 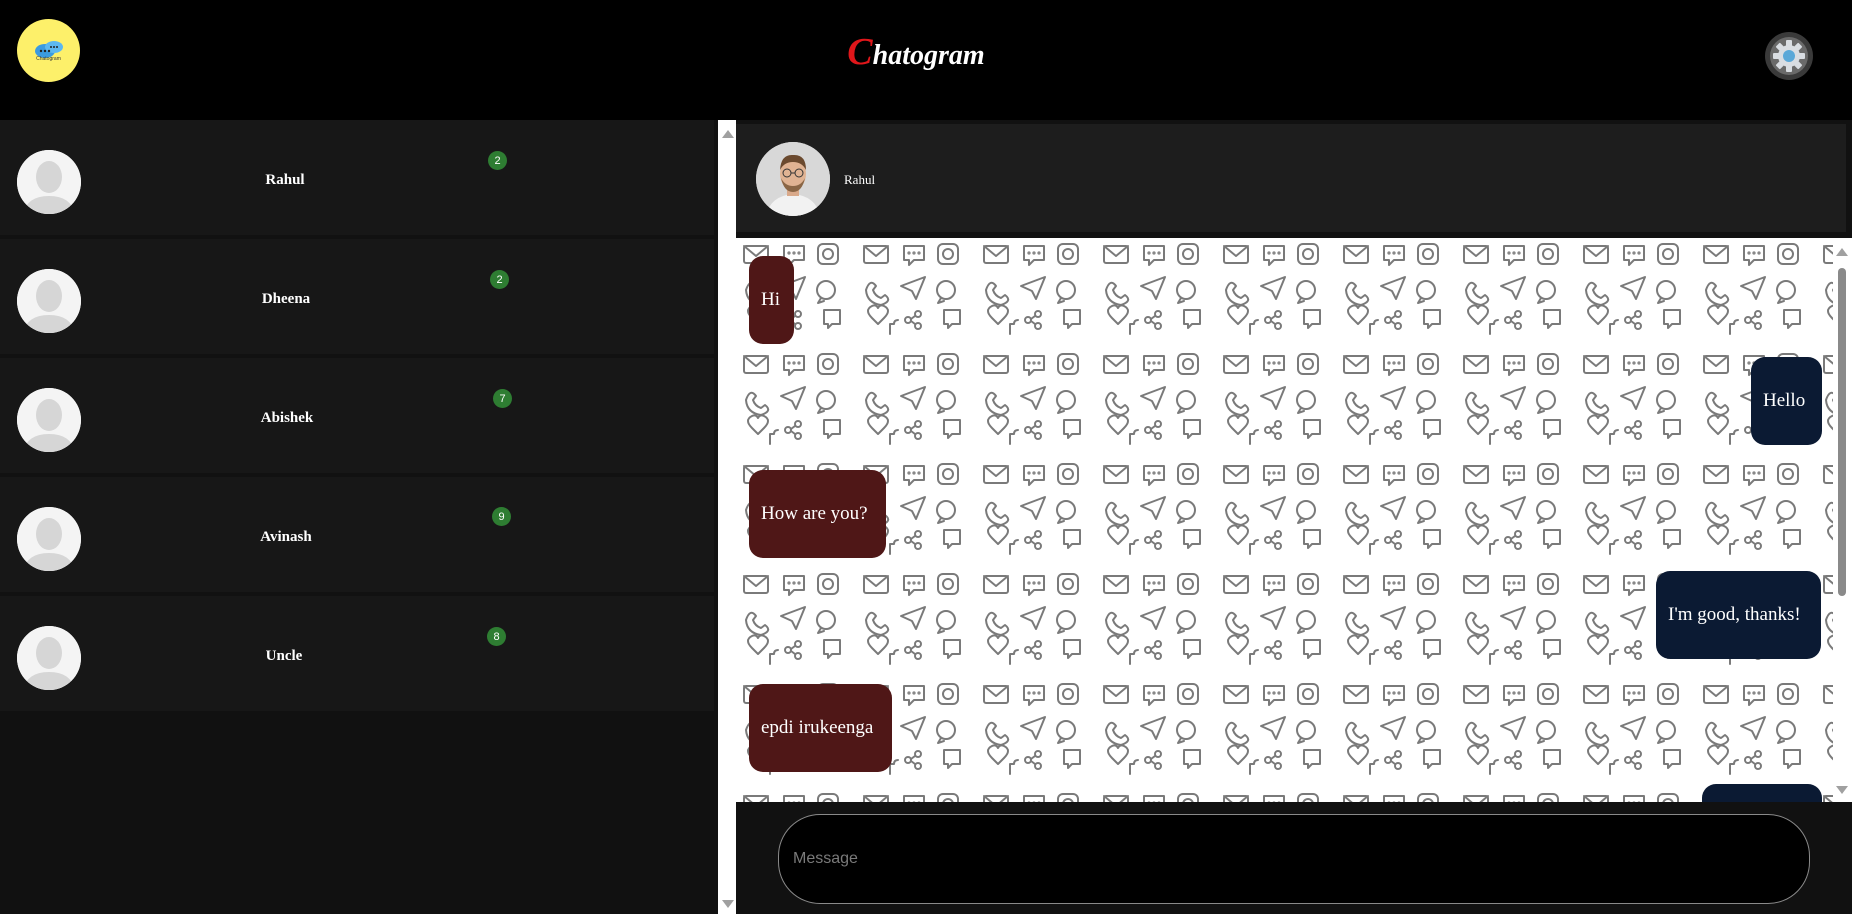 I want to click on contact-item-dheena: Dheena 2, so click(x=357, y=296).